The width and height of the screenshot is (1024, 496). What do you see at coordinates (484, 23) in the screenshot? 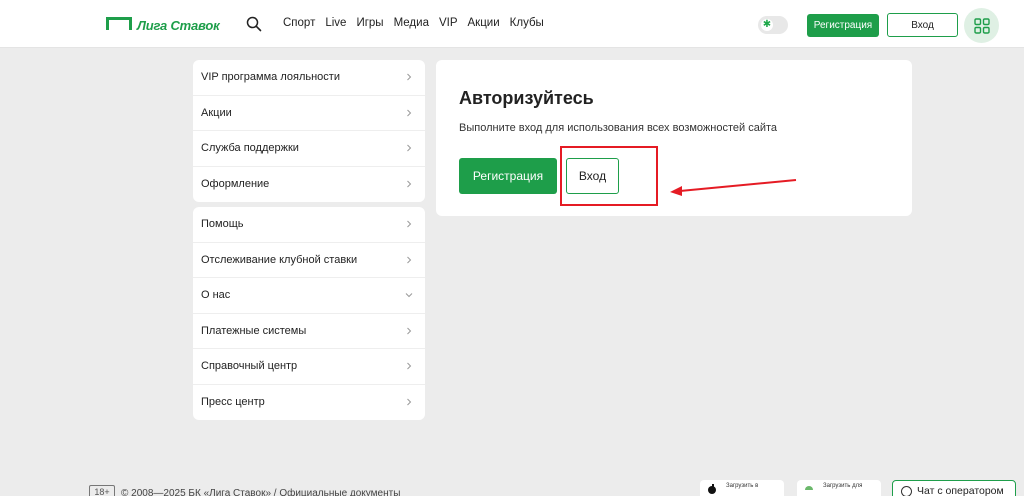
I see `nav-item-promos: Акции` at bounding box center [484, 23].